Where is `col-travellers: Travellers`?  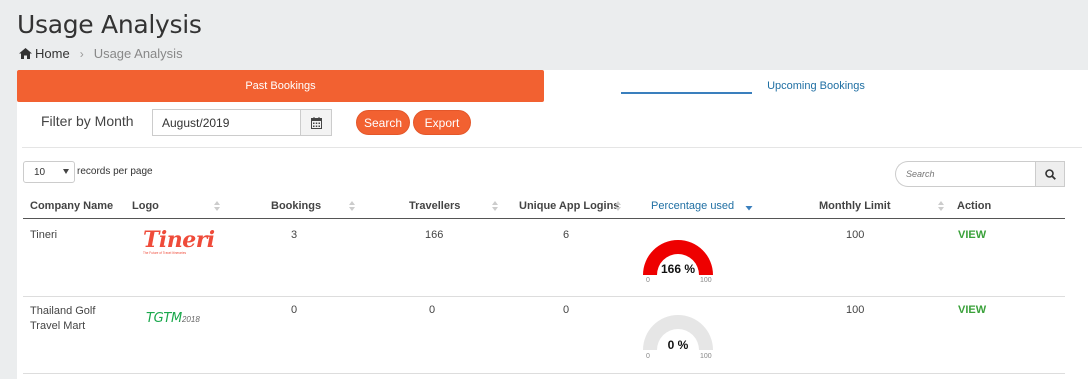 col-travellers: Travellers is located at coordinates (434, 206).